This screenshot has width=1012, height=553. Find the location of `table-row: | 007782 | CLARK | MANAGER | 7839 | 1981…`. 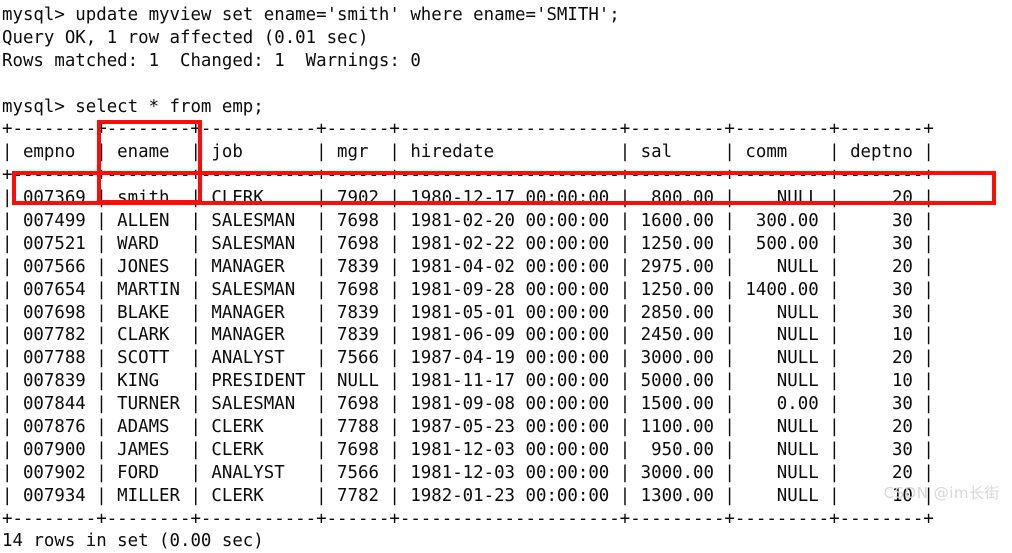

table-row: | 007782 | CLARK | MANAGER | 7839 | 1981… is located at coordinates (468, 335).